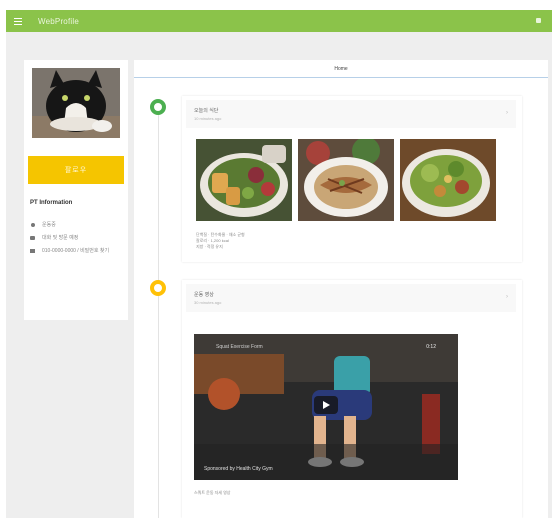 Image resolution: width=554 pixels, height=518 pixels. Describe the element at coordinates (32, 237) in the screenshot. I see `chat-icon` at that location.